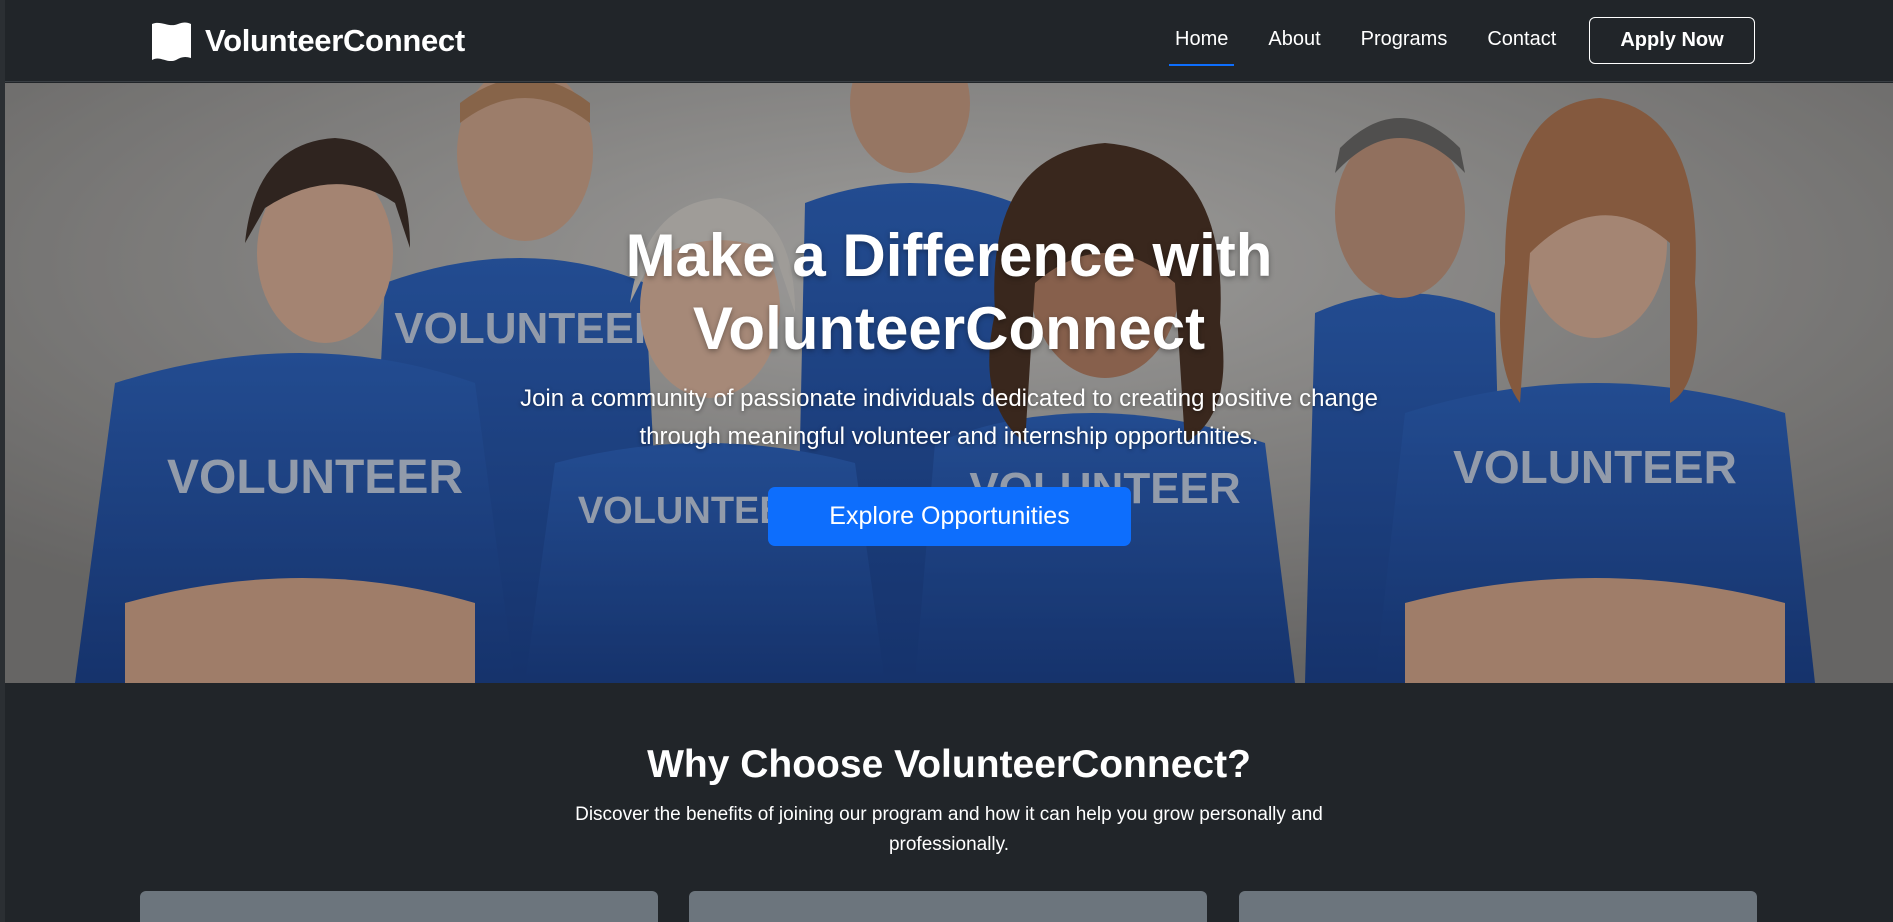 The height and width of the screenshot is (922, 1893). What do you see at coordinates (1404, 41) in the screenshot?
I see `nav-link-programs: Programs` at bounding box center [1404, 41].